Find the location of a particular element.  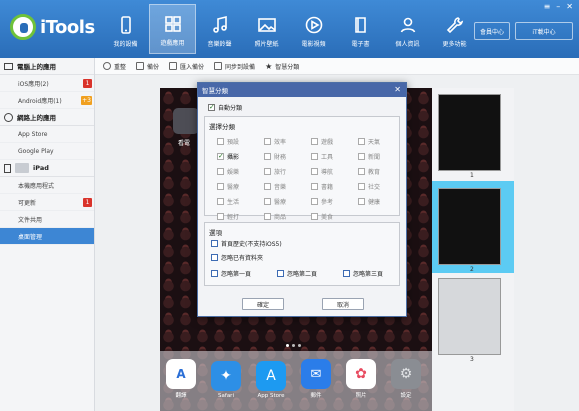

sync-to-device-button: 同步到設備 is located at coordinates (234, 66).